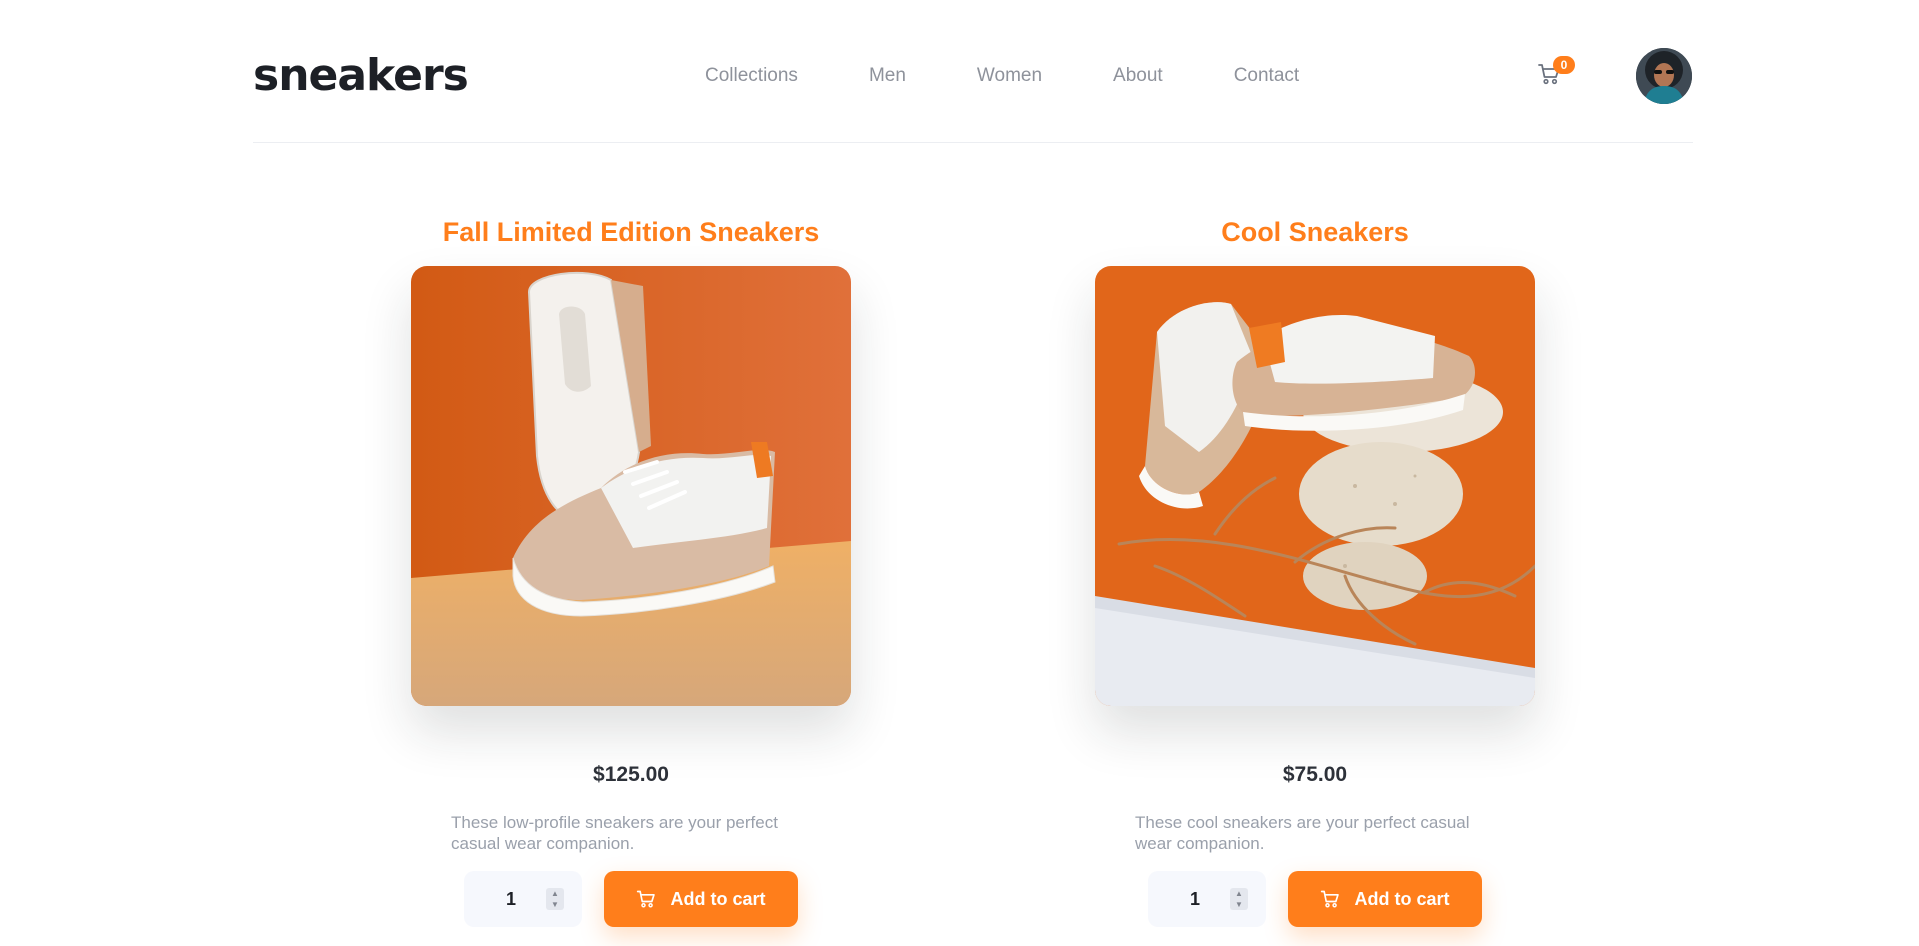 This screenshot has width=1919, height=946. I want to click on nav-link-contact: Contact, so click(1266, 76).